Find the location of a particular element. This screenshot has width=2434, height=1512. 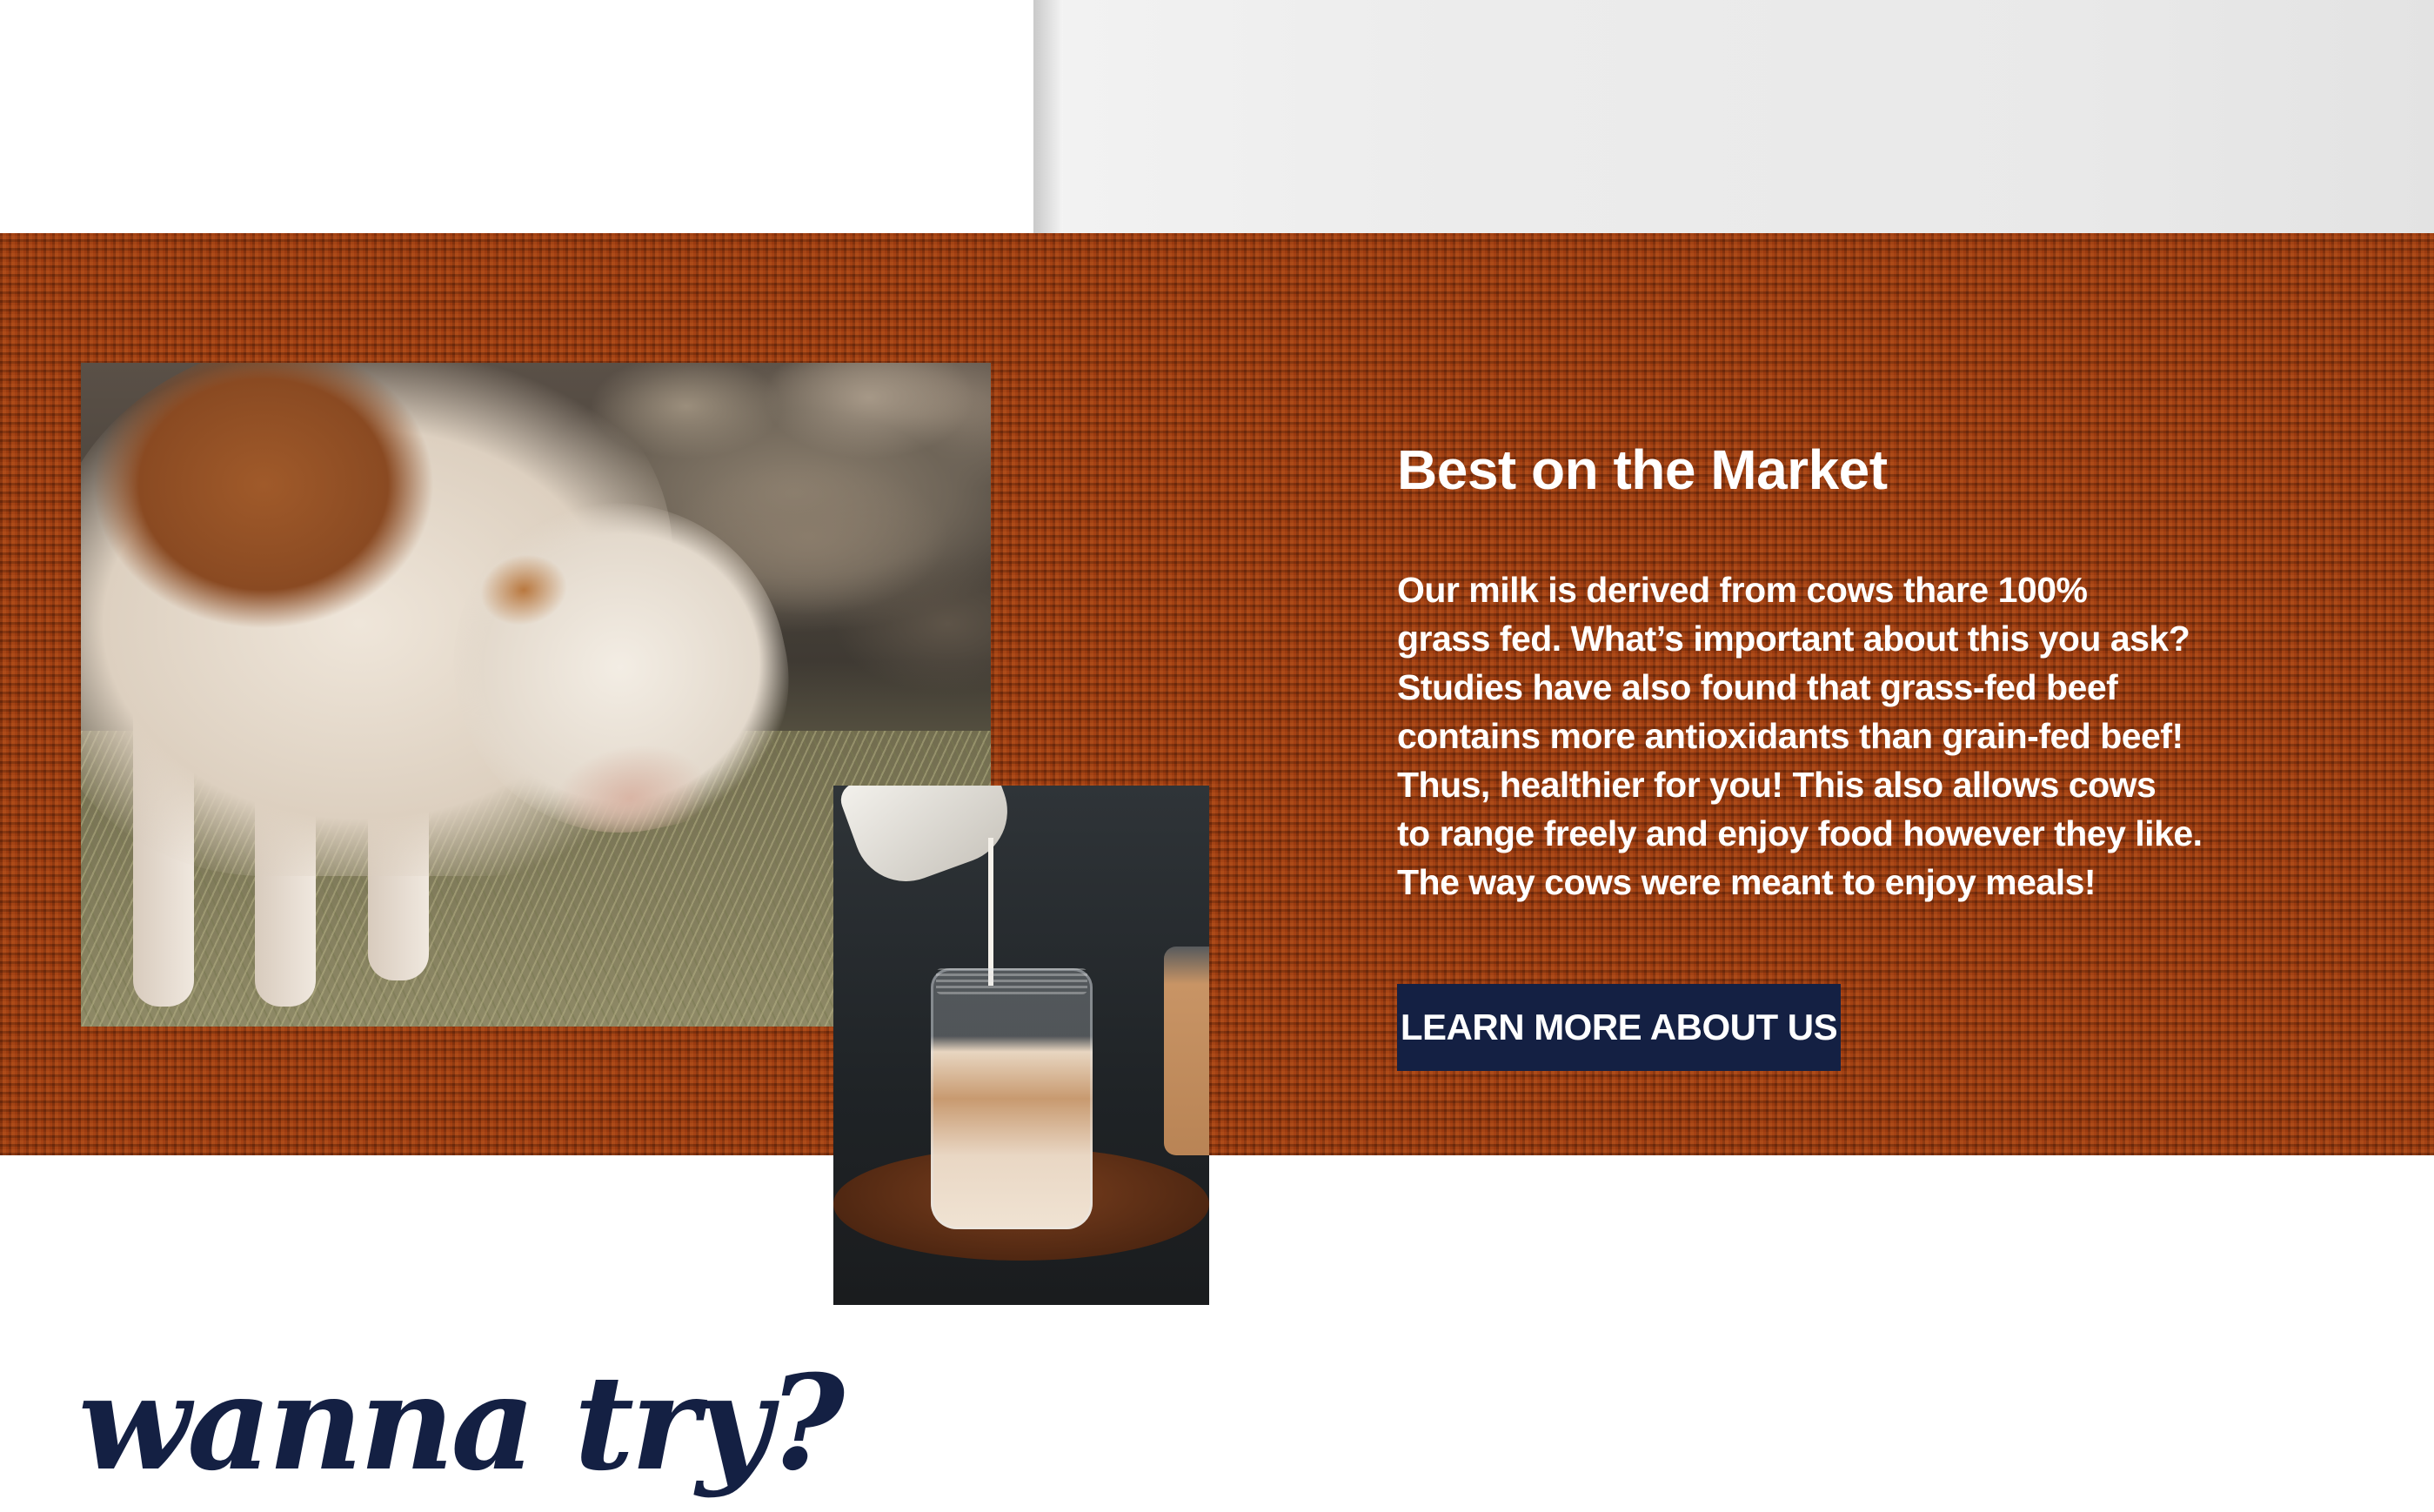

header-photo is located at coordinates (1734, 117).